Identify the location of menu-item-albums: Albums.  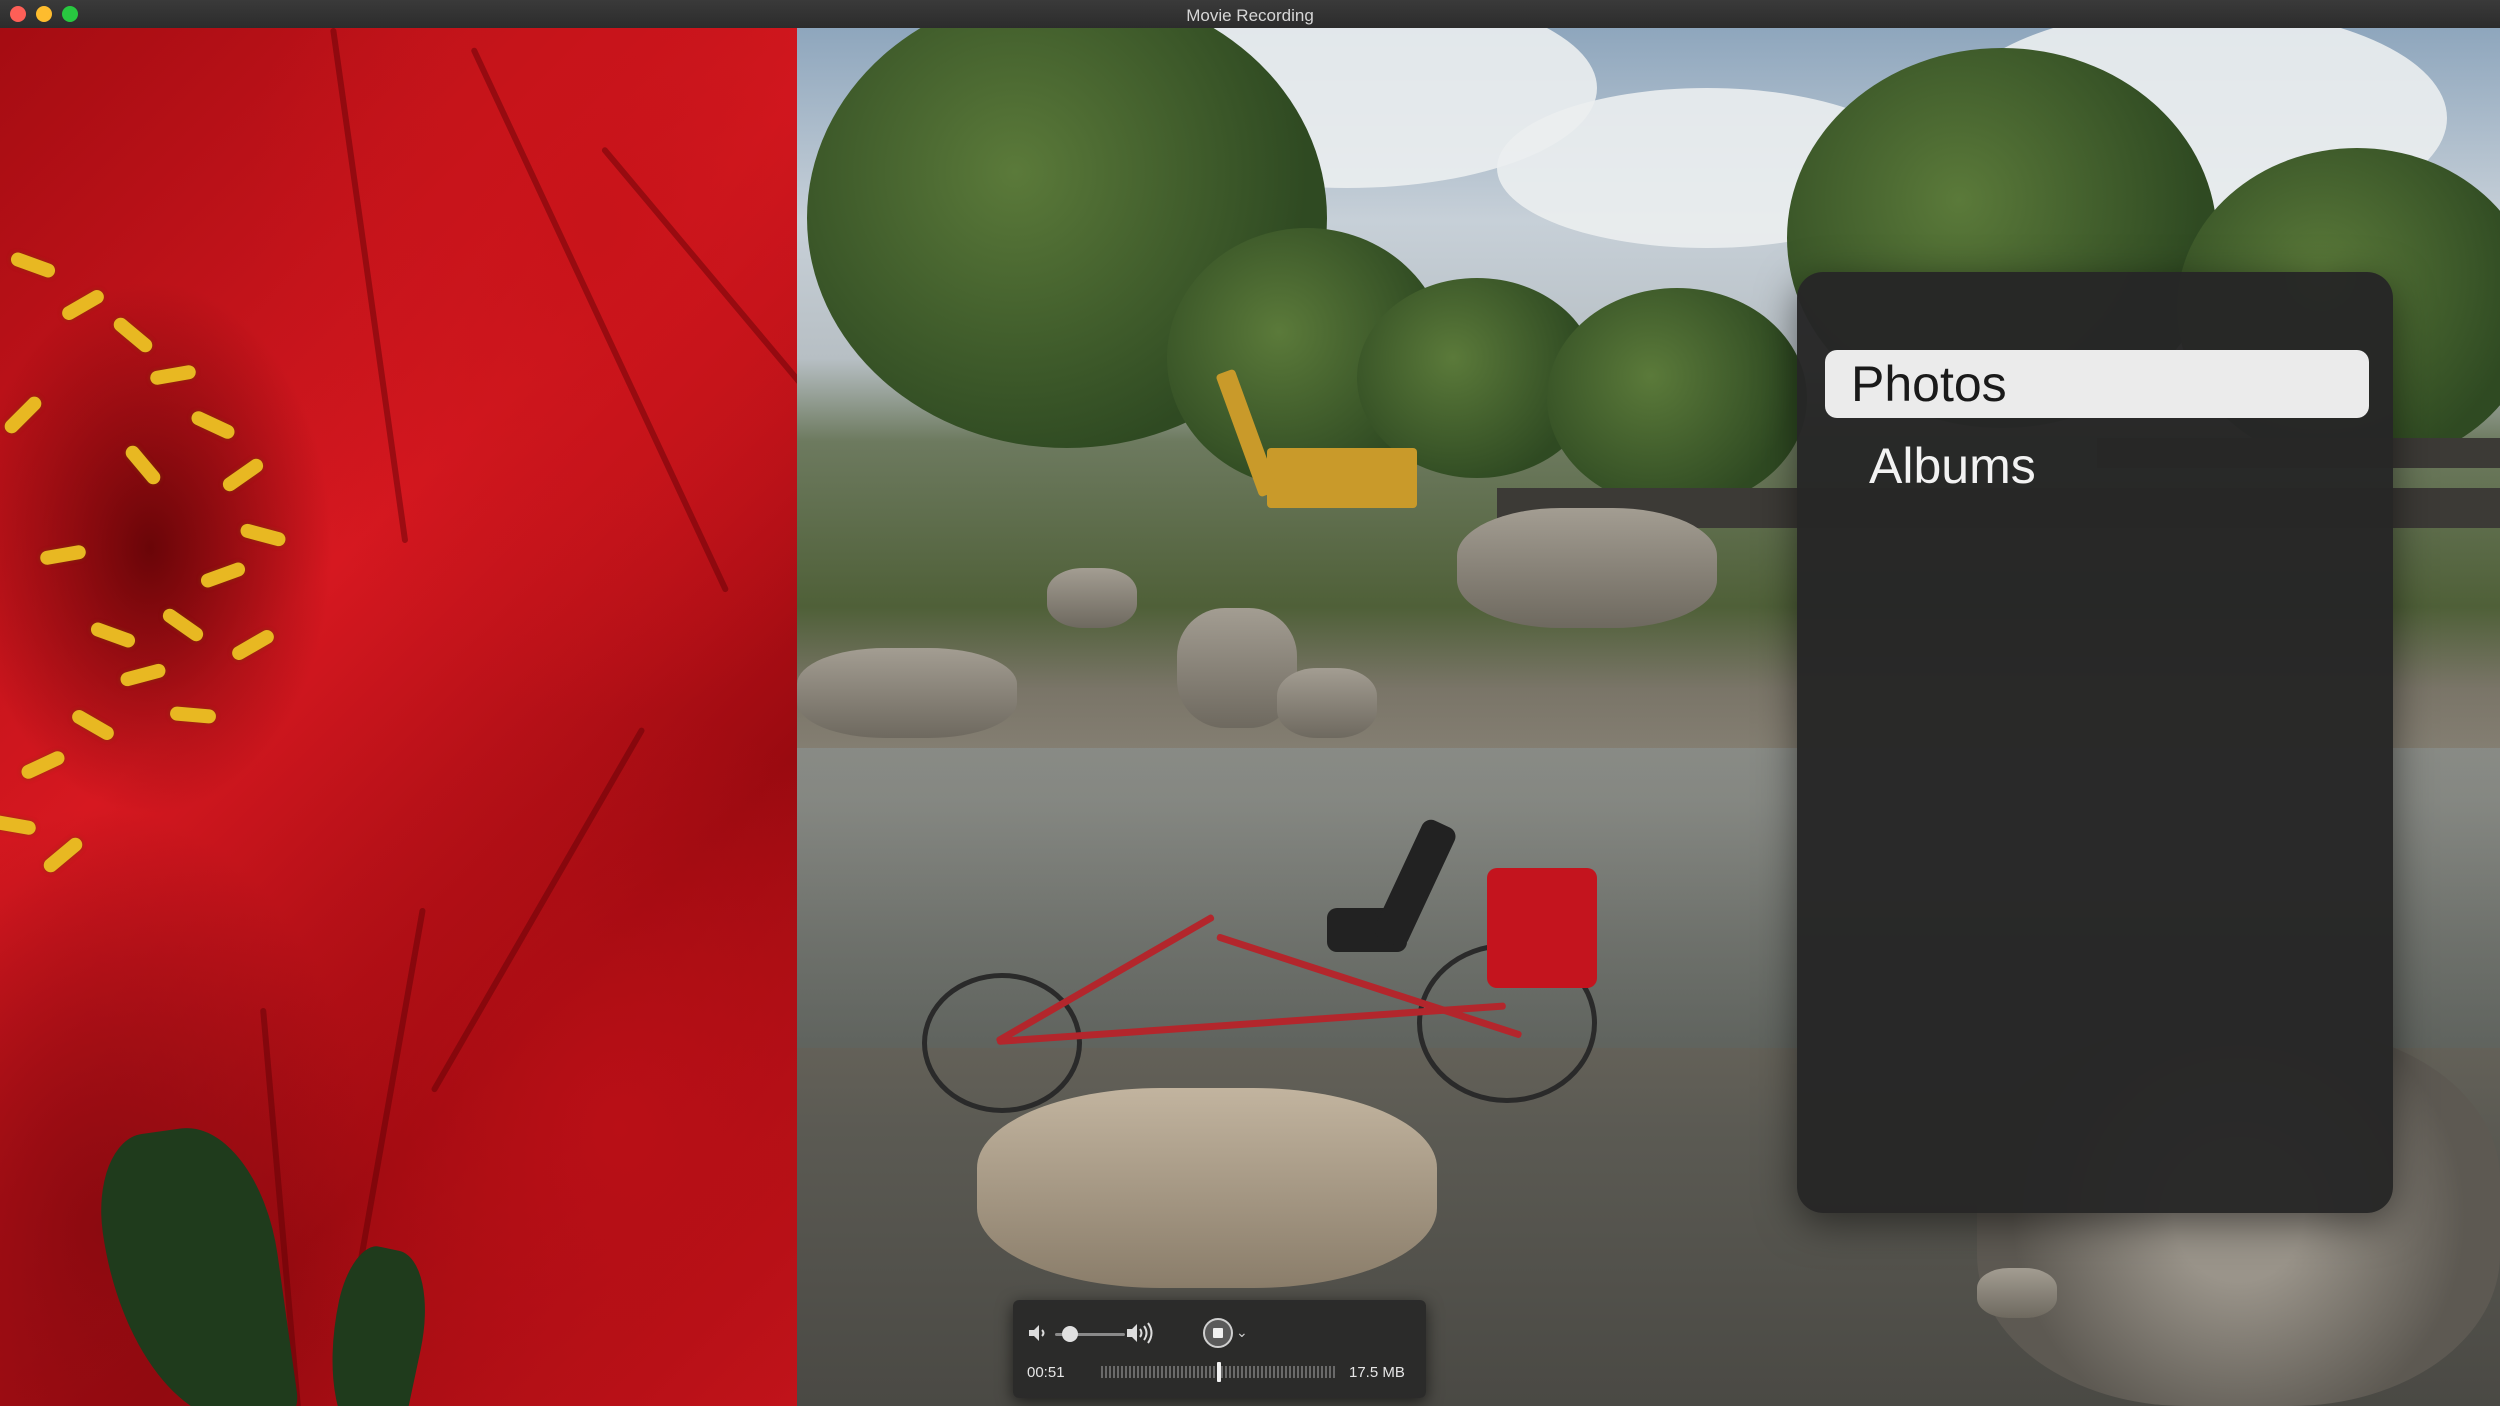
(2097, 466).